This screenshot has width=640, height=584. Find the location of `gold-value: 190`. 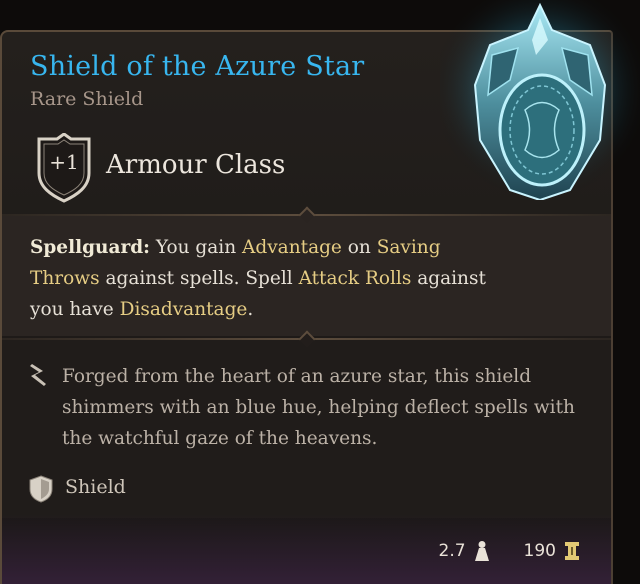

gold-value: 190 is located at coordinates (539, 551).